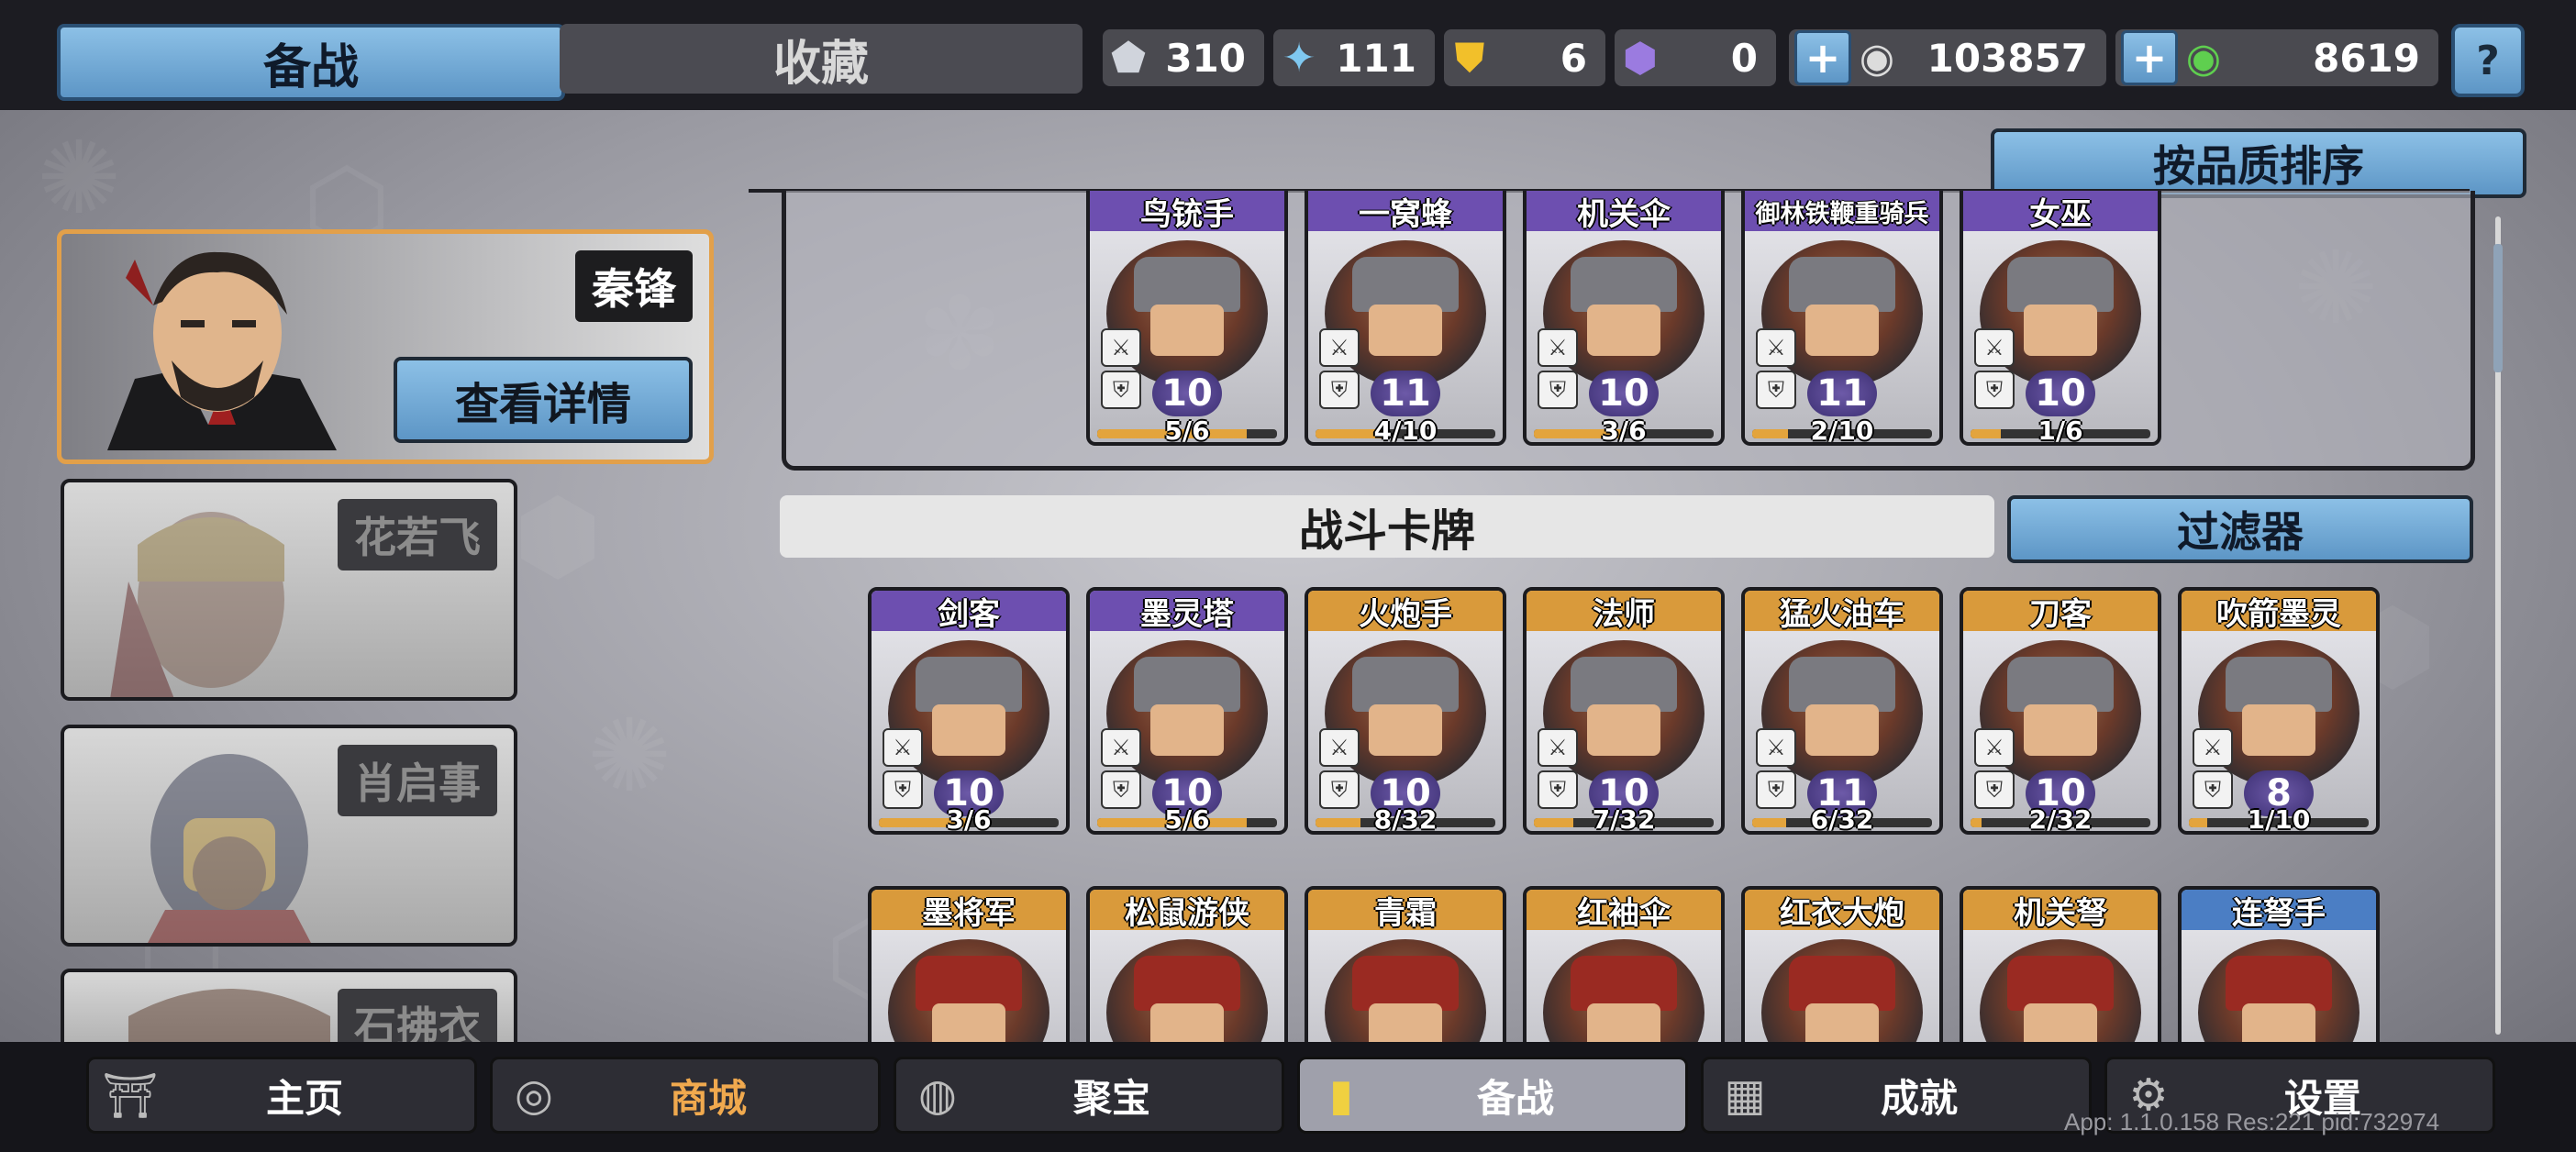 The width and height of the screenshot is (2576, 1152). What do you see at coordinates (1405, 318) in the screenshot?
I see `unit-card: 一窝蜂 ⚔ ⛨ 11 4/10` at bounding box center [1405, 318].